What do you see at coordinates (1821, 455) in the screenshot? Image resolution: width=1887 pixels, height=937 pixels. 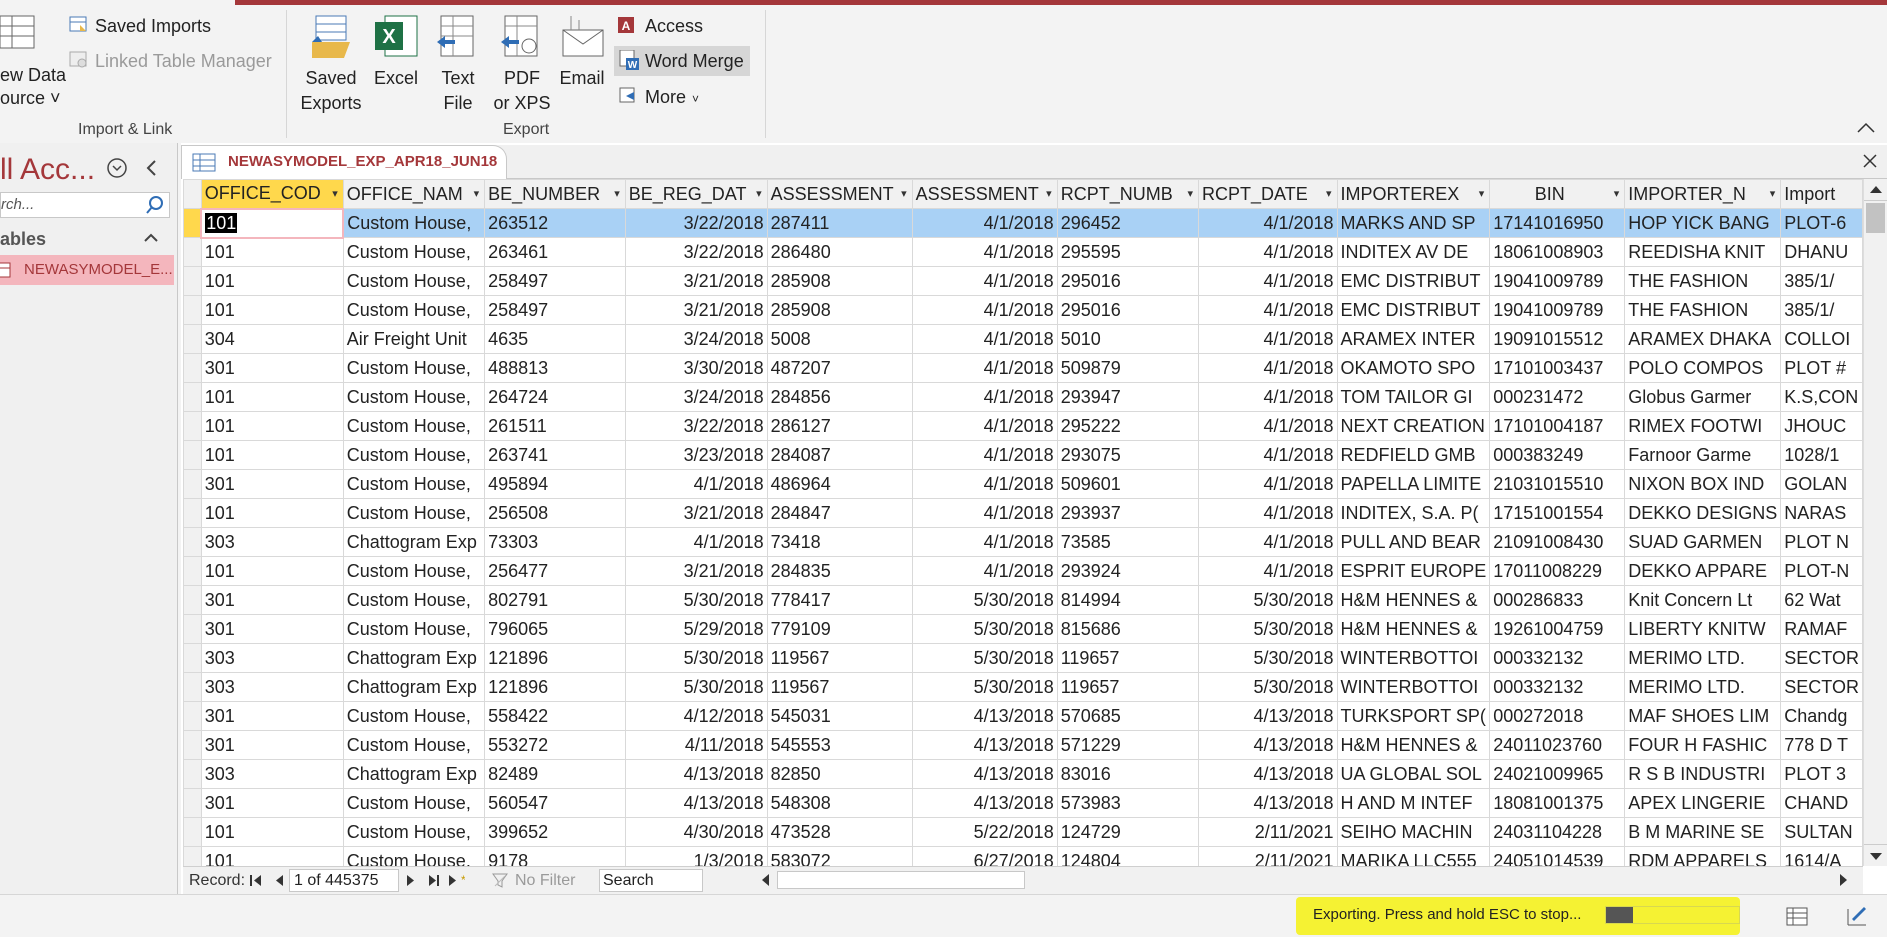 I see `table-cell: 1028/1` at bounding box center [1821, 455].